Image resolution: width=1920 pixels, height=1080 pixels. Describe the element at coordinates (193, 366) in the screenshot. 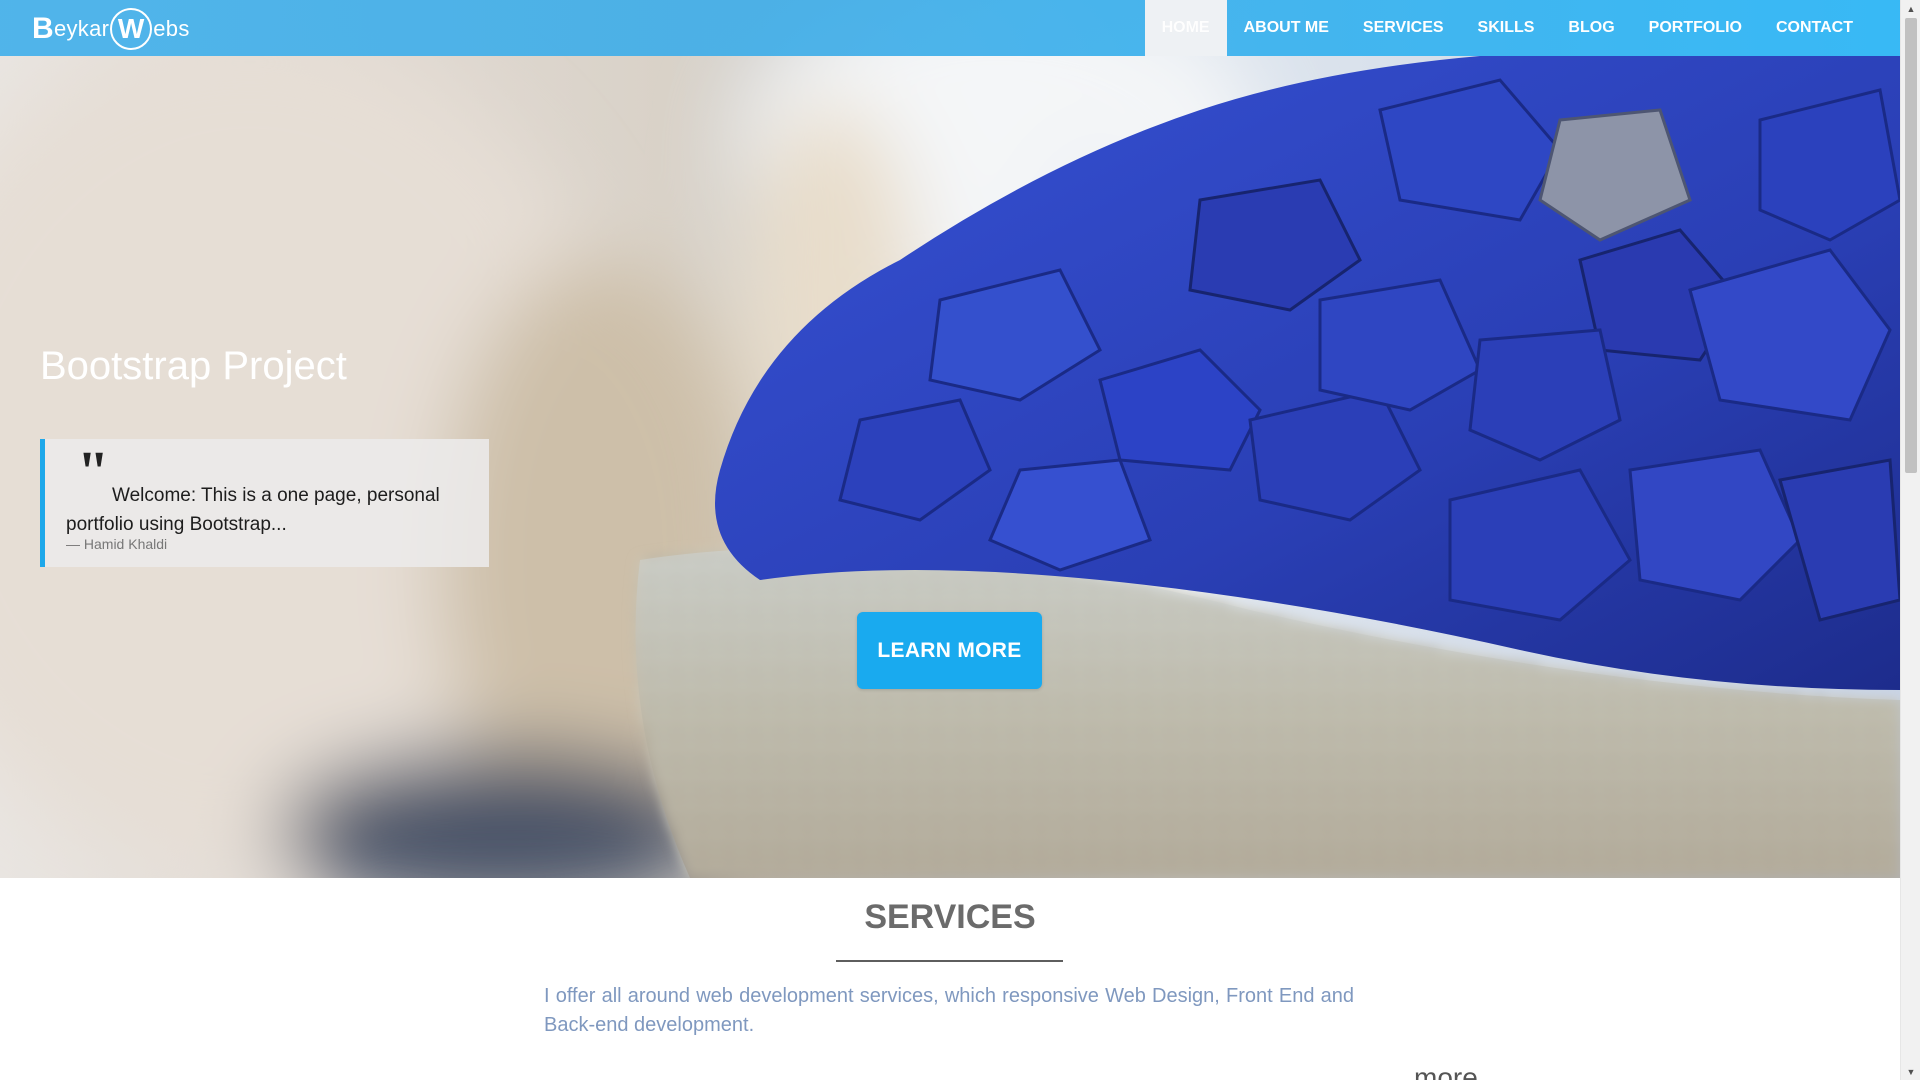

I see `hero-title: Bootstrap Project` at that location.